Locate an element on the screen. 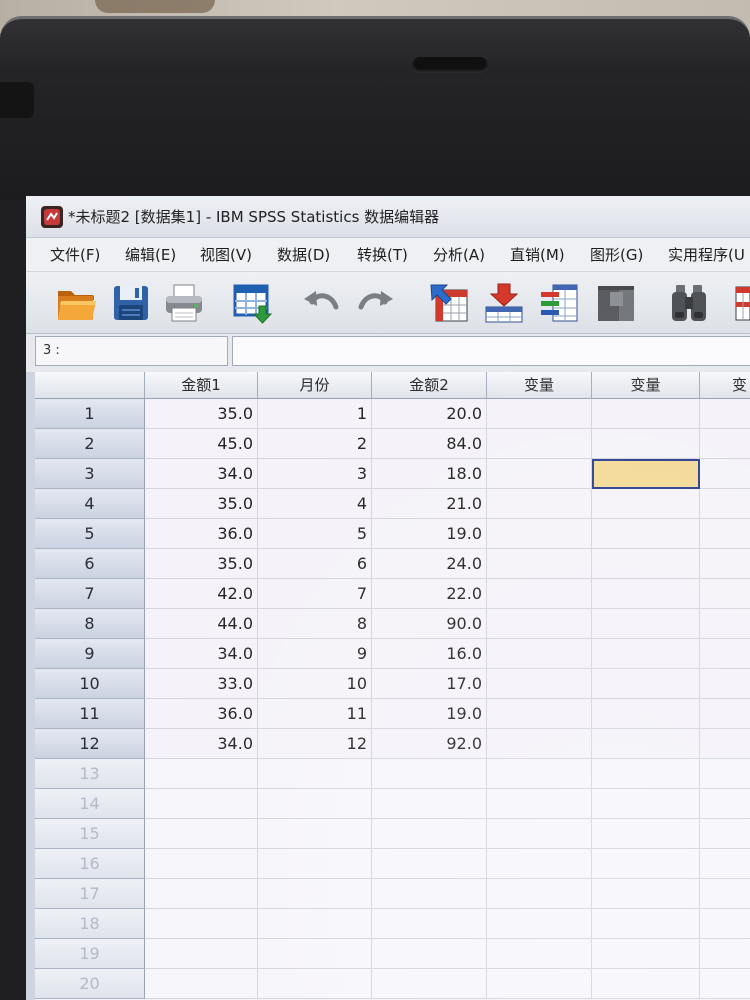 The width and height of the screenshot is (750, 1000). data-cell: 17.0 is located at coordinates (429, 684).